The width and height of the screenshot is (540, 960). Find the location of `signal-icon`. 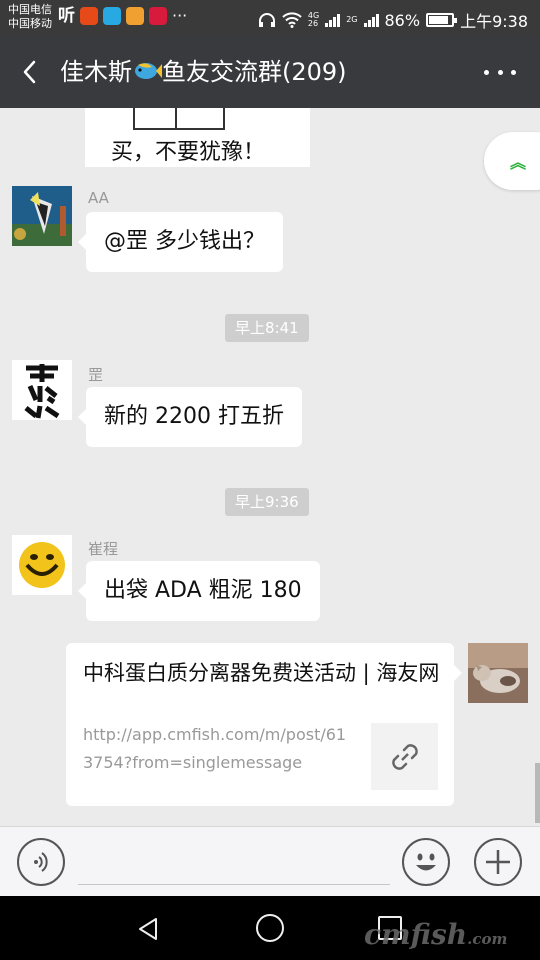

signal-icon is located at coordinates (333, 20).